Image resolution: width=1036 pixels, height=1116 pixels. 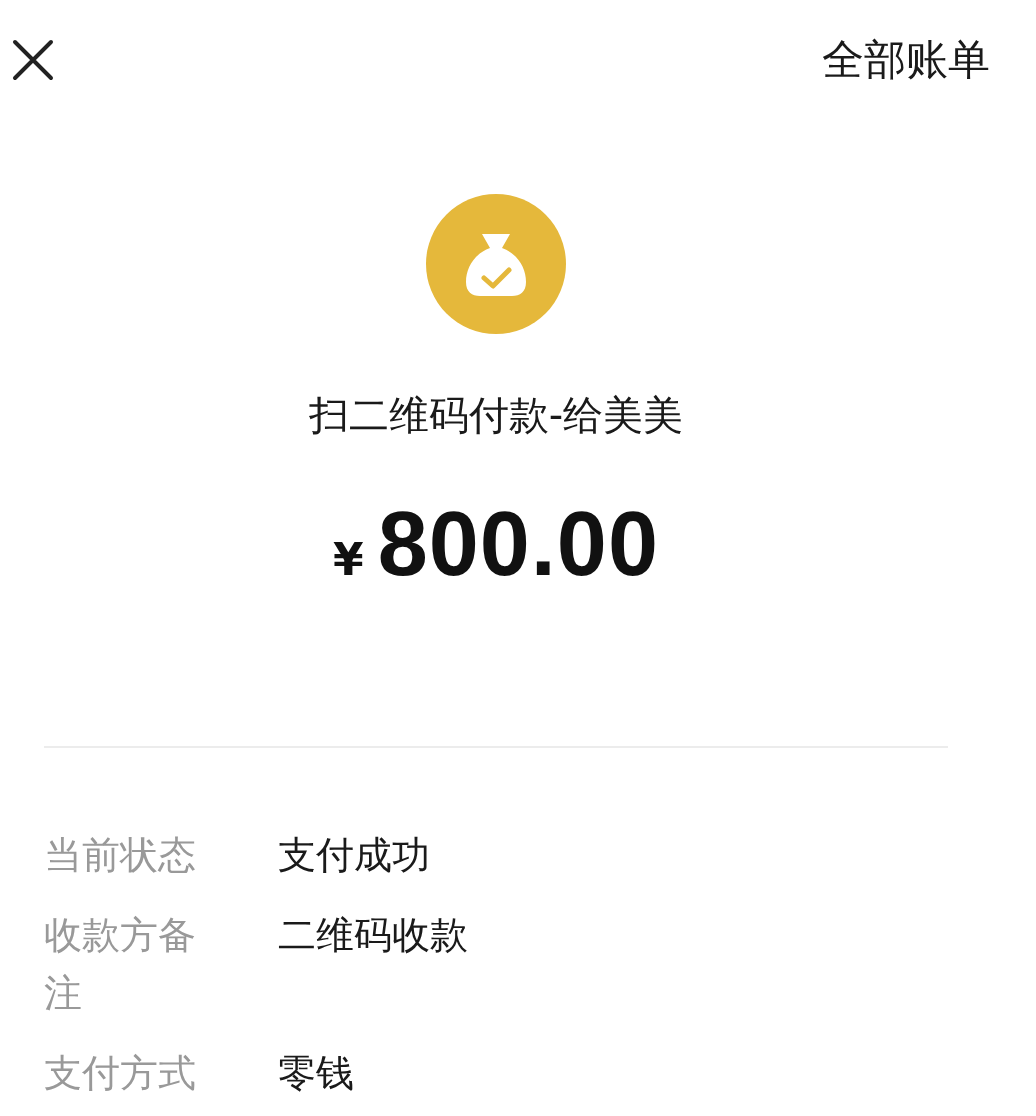 I want to click on close-button, so click(x=33, y=60).